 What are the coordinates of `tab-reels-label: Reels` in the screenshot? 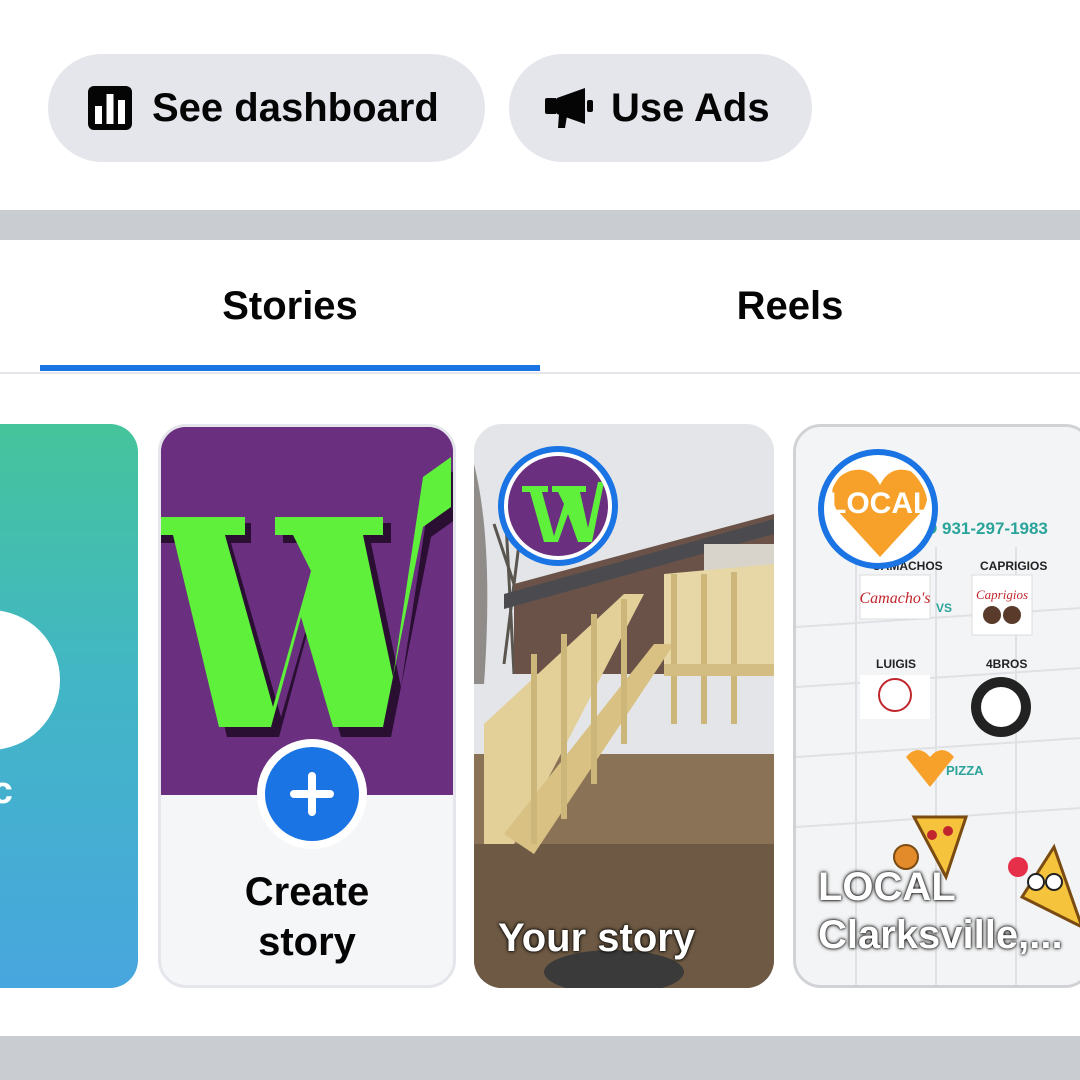 It's located at (790, 305).